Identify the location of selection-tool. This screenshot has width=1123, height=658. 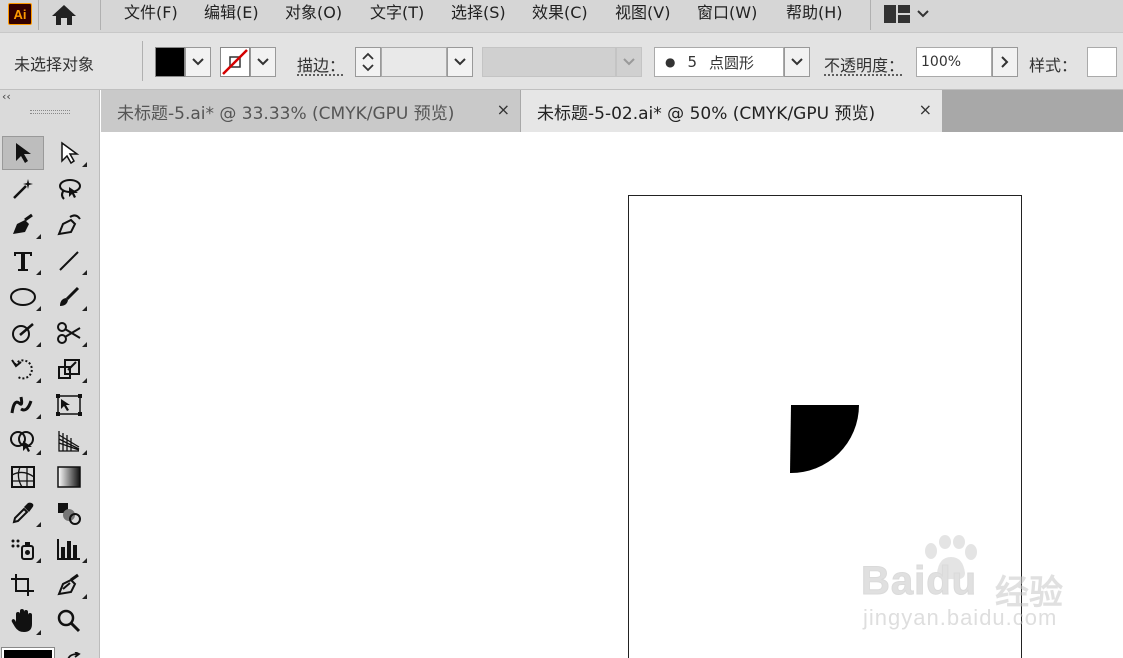
(23, 153).